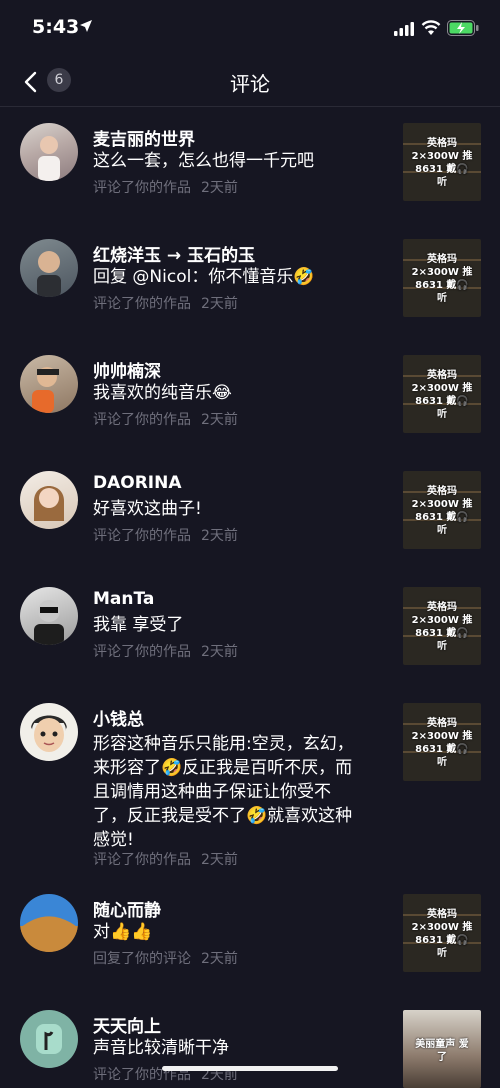 The height and width of the screenshot is (1088, 500). What do you see at coordinates (144, 137) in the screenshot?
I see `user-name: 麦吉丽的世界` at bounding box center [144, 137].